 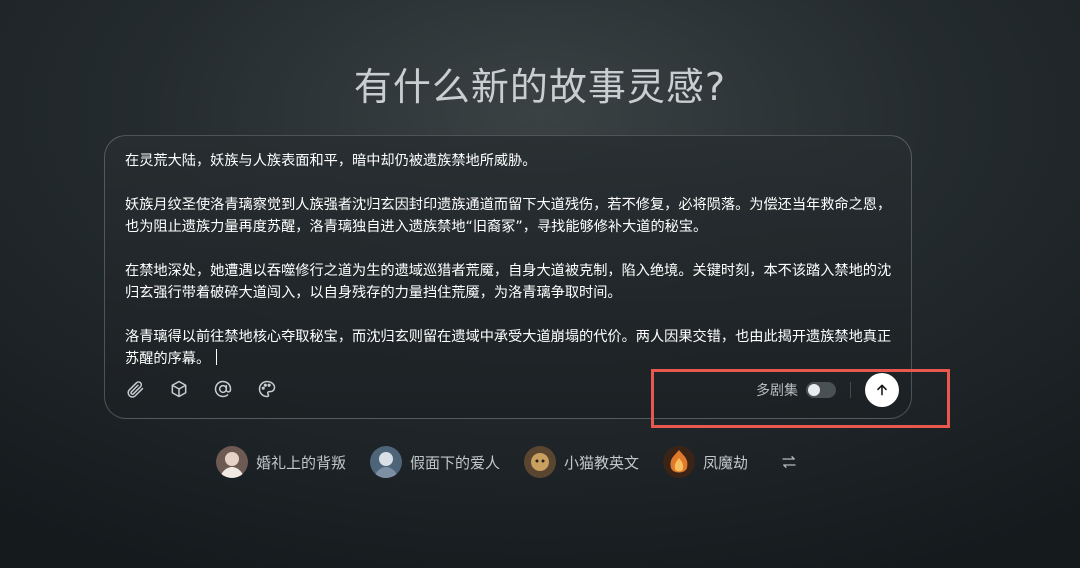 I want to click on paperclip-icon, so click(x=135, y=389).